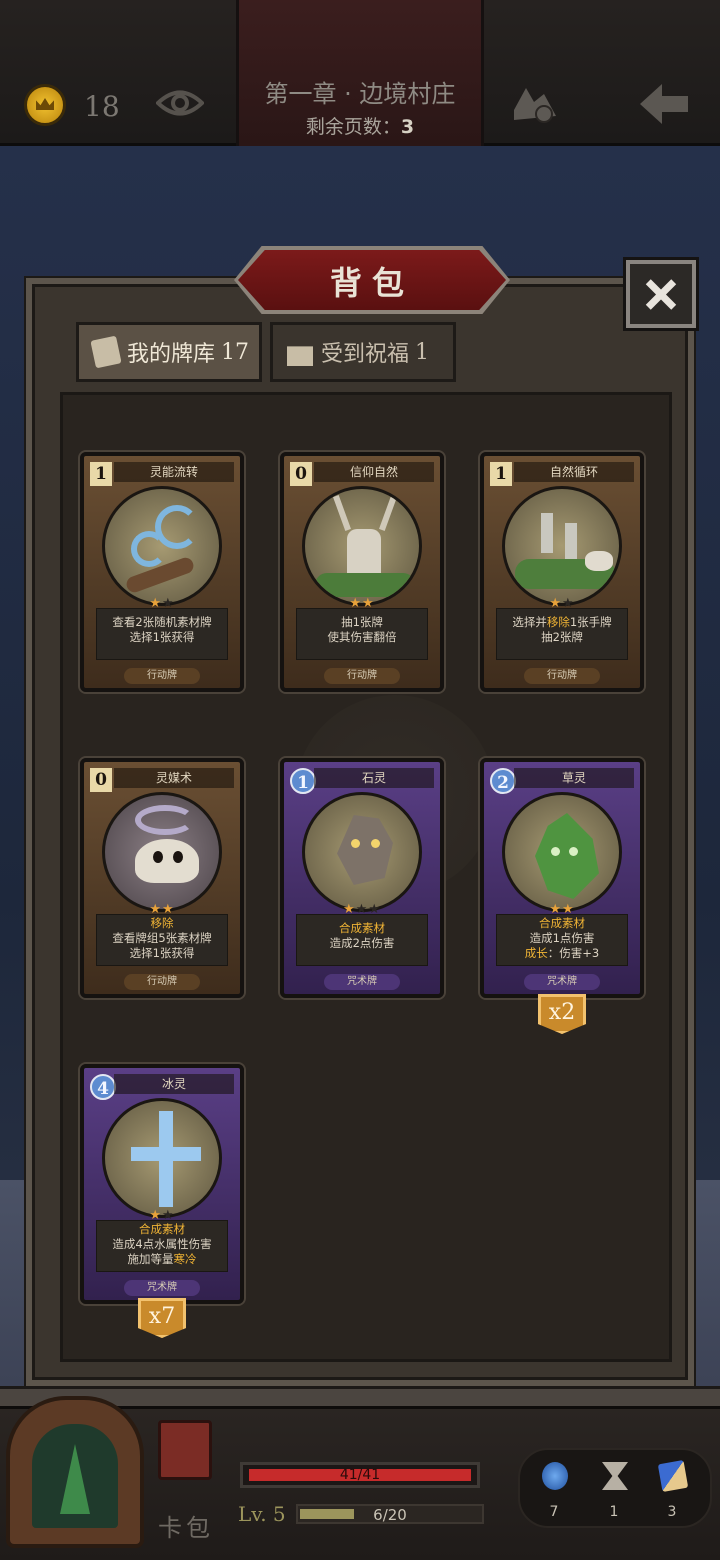 The width and height of the screenshot is (720, 1560). What do you see at coordinates (562, 634) in the screenshot?
I see `card-description: 选择并移除1张手牌 抽2张牌` at bounding box center [562, 634].